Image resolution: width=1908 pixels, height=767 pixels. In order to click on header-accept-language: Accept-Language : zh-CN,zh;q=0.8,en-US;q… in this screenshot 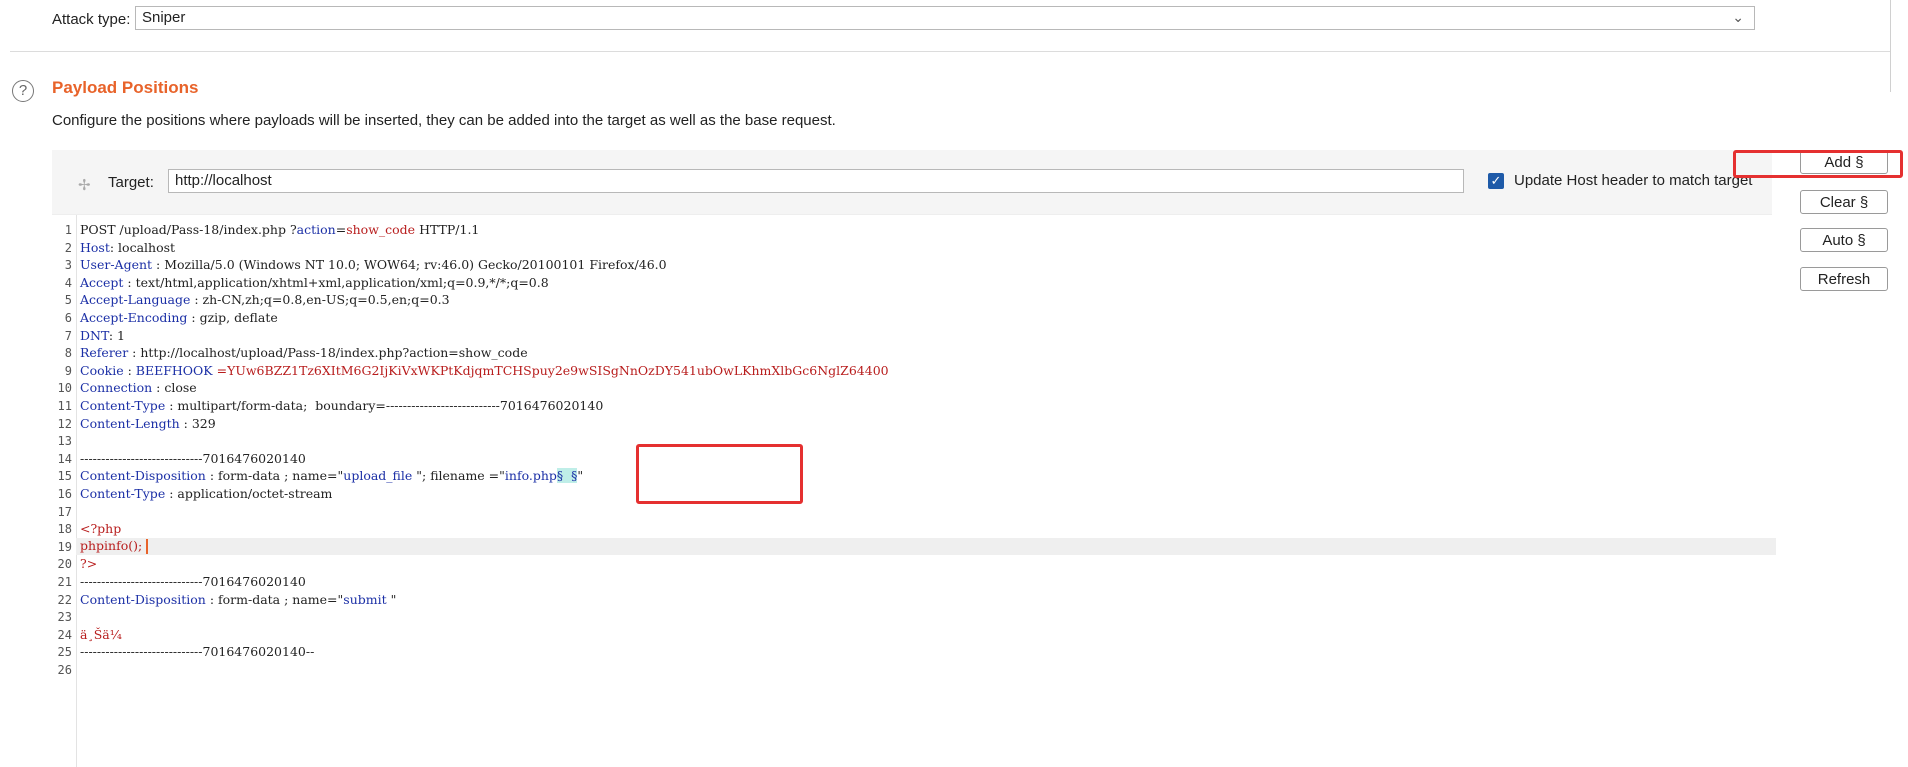, I will do `click(265, 299)`.